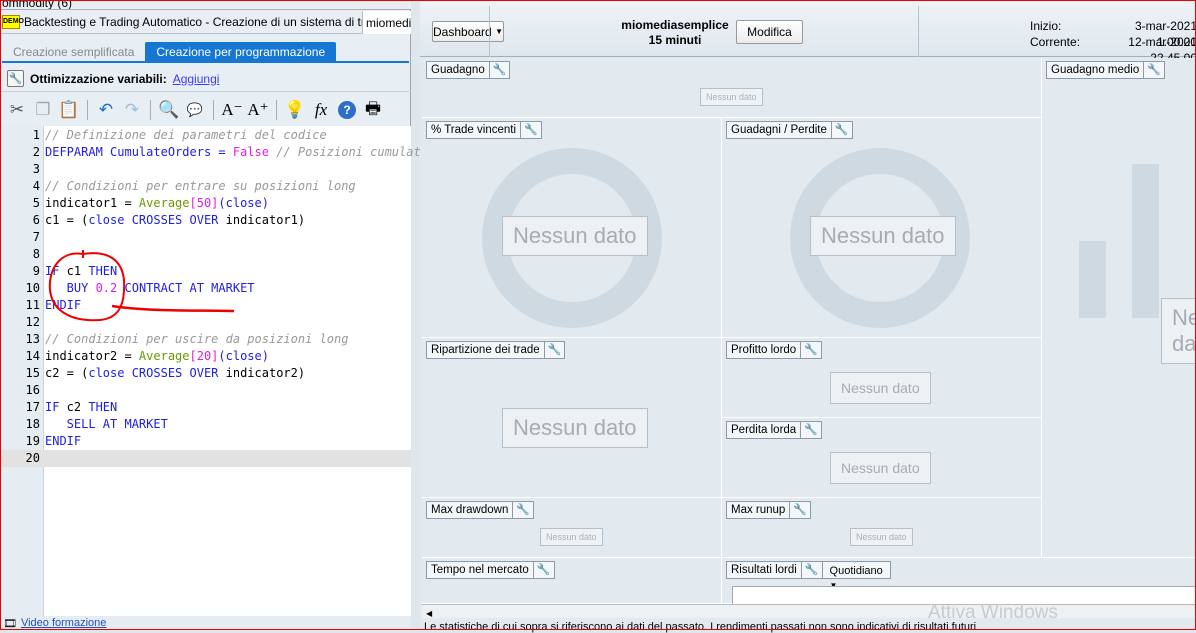 This screenshot has width=1196, height=633. What do you see at coordinates (480, 510) in the screenshot?
I see `panel-title: Max drawdown 🔧` at bounding box center [480, 510].